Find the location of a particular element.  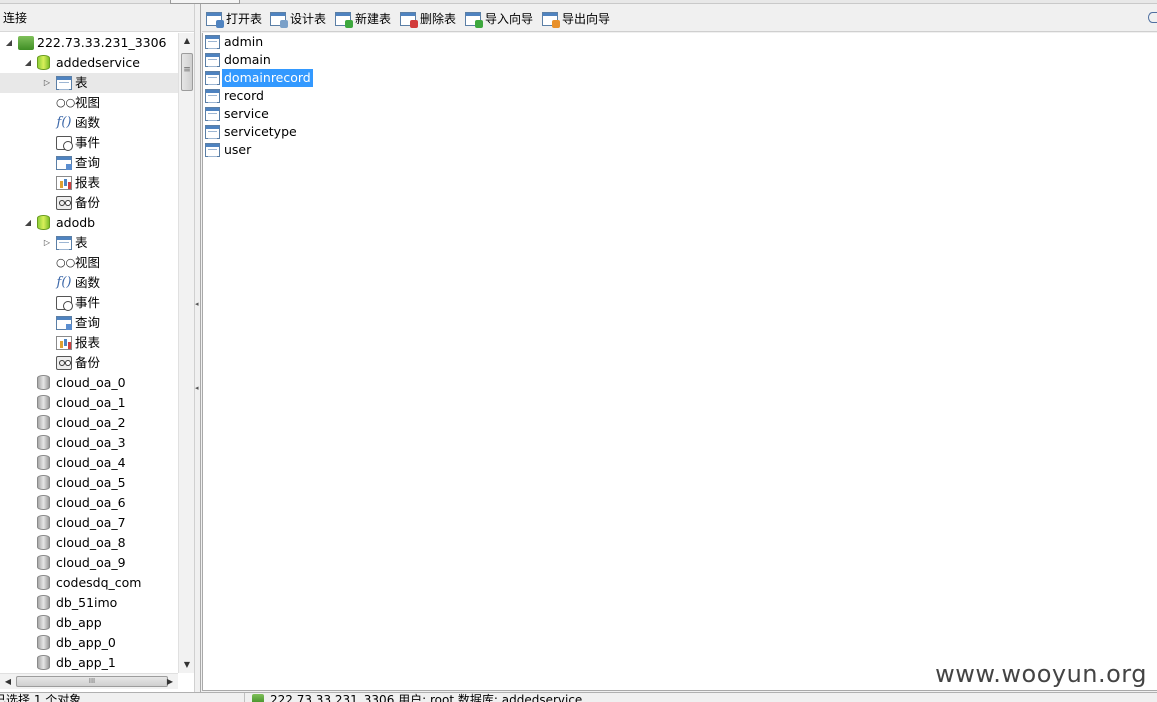

tree-database: cloud_oa_9 is located at coordinates (89, 563).